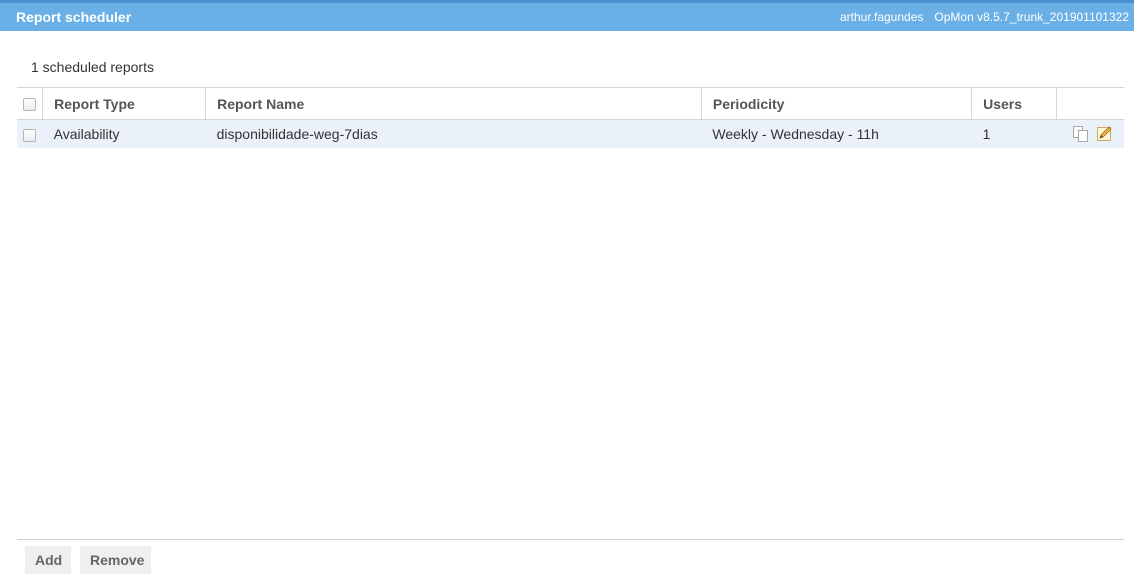 This screenshot has height=576, width=1134. Describe the element at coordinates (1104, 133) in the screenshot. I see `edit-pencil-icon` at that location.